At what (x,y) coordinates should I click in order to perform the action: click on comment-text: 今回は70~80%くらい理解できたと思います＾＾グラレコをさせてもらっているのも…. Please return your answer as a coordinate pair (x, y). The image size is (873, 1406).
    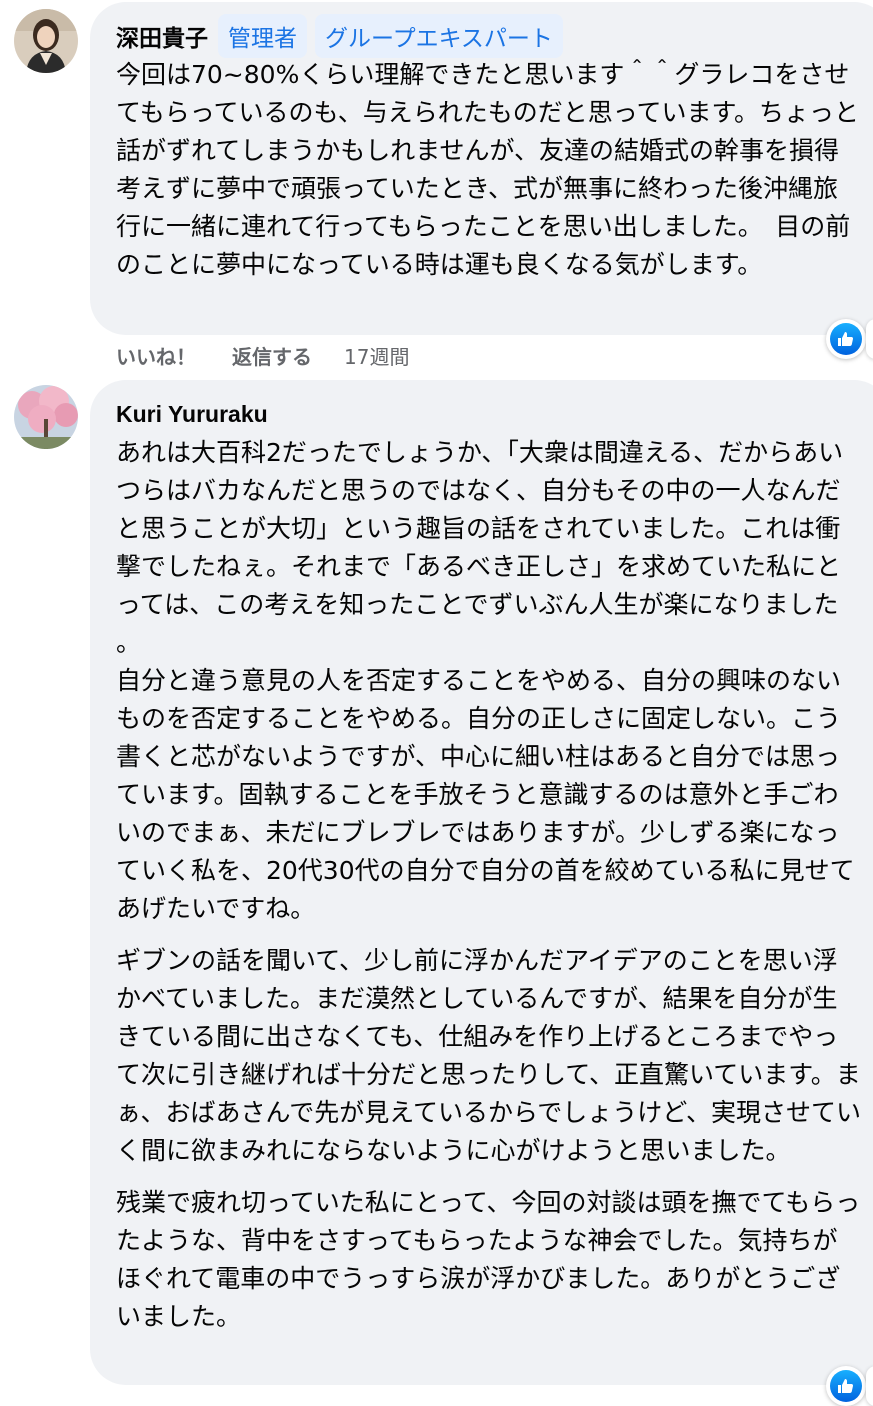
    Looking at the image, I should click on (488, 170).